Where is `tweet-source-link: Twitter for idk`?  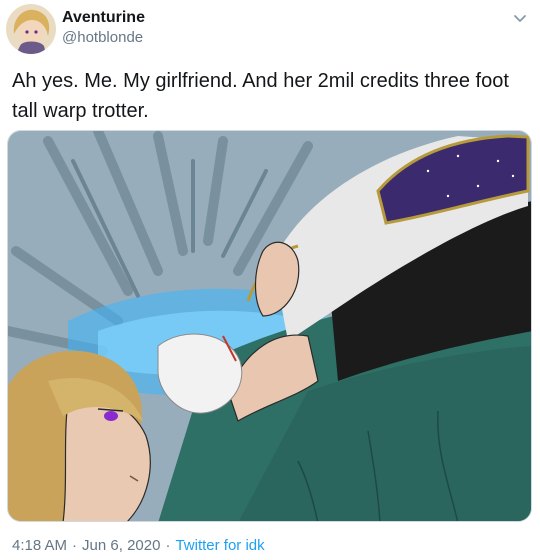
tweet-source-link: Twitter for idk is located at coordinates (219, 545).